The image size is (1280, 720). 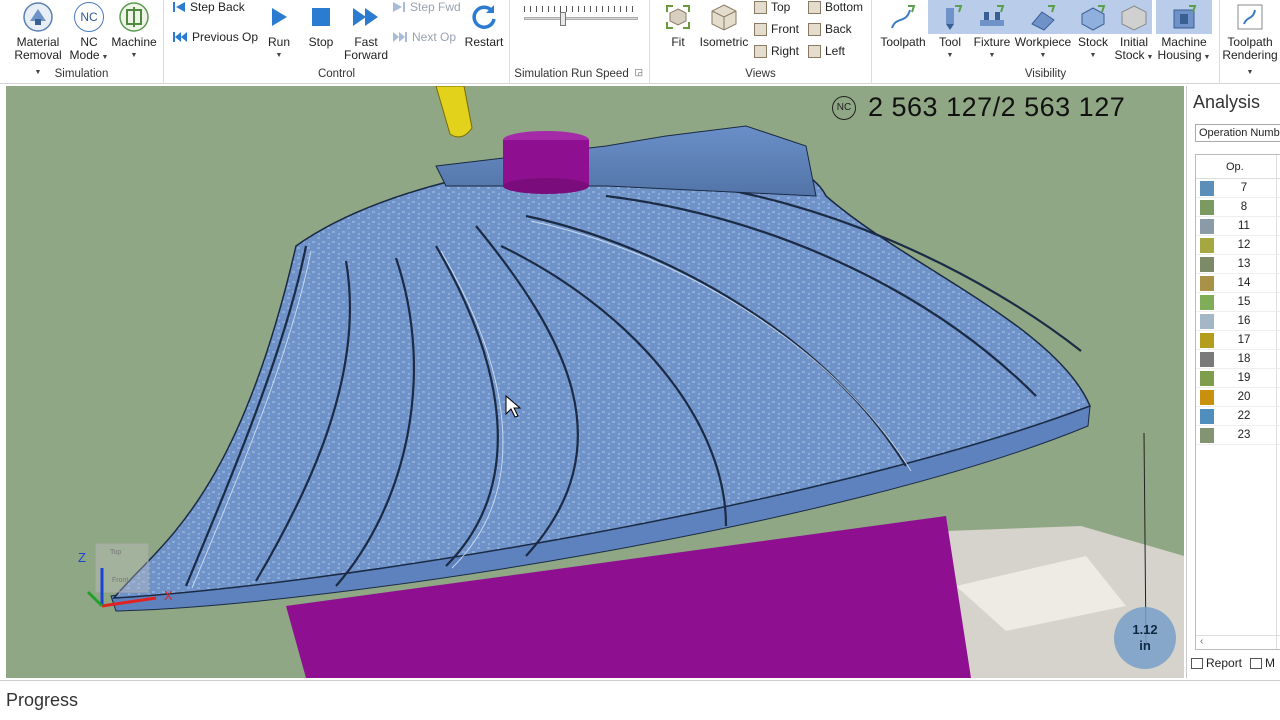 I want to click on table-row: 19, so click(x=1238, y=378).